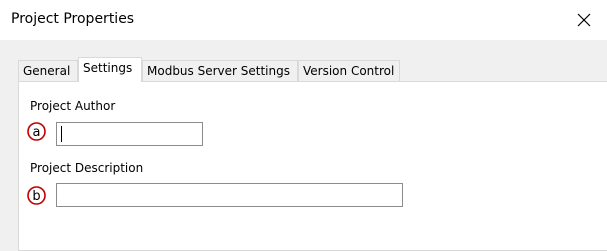 The image size is (607, 251). I want to click on project-description-input, so click(229, 195).